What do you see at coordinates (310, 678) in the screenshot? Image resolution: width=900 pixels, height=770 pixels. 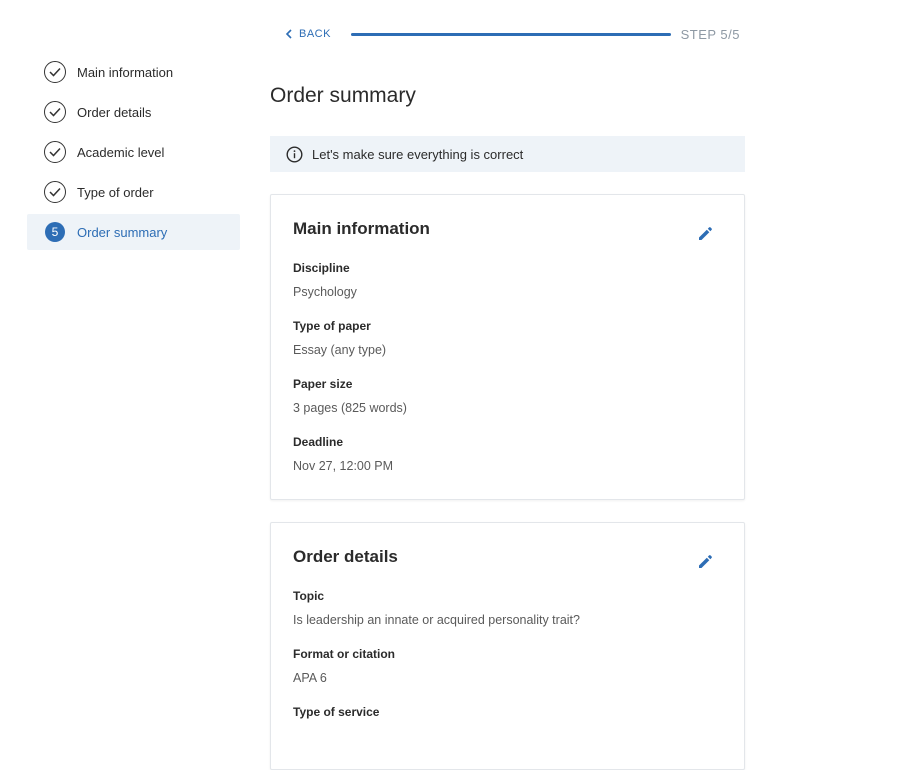 I see `field-value: APA 6` at bounding box center [310, 678].